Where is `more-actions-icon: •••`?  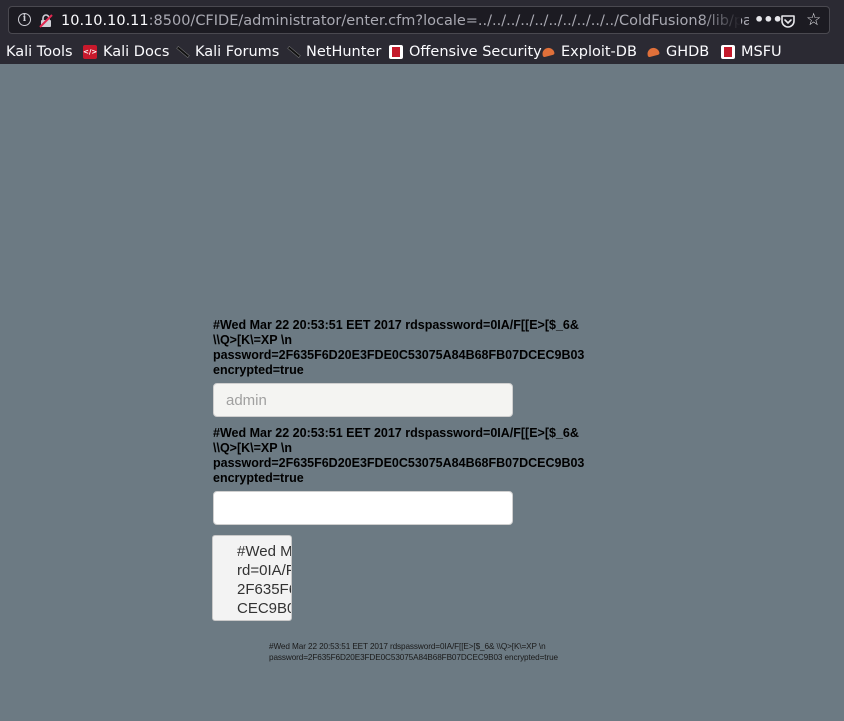 more-actions-icon: ••• is located at coordinates (768, 19).